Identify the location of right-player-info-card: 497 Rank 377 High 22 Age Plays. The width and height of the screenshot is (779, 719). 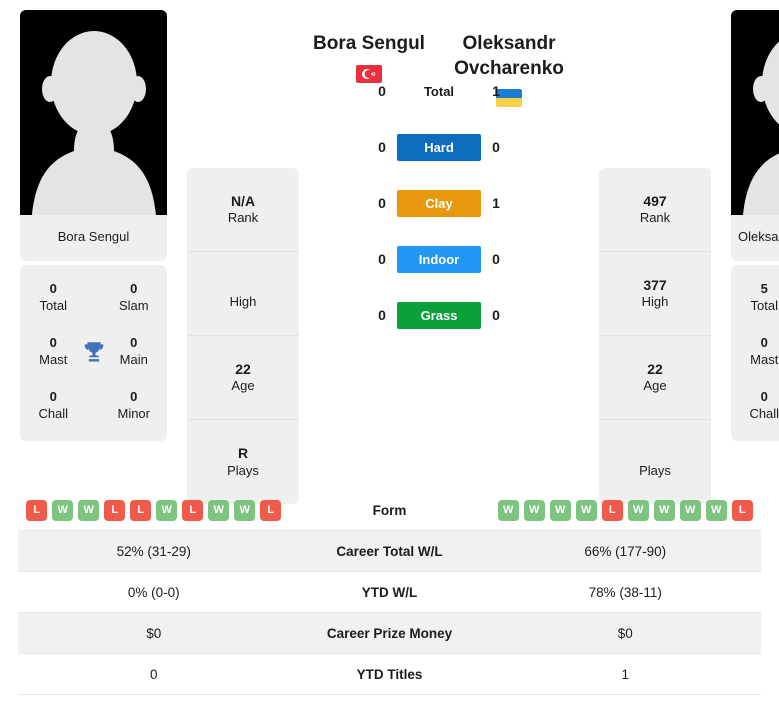
(655, 336).